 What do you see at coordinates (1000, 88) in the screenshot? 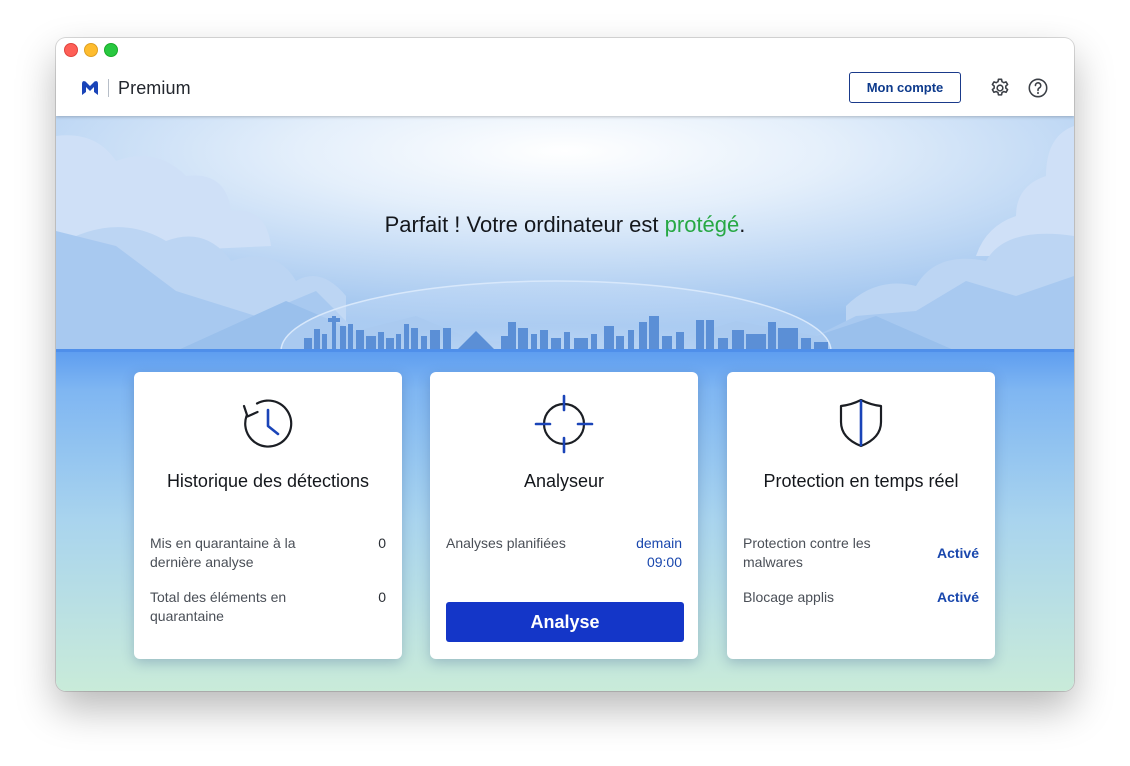
I see `gear-icon` at bounding box center [1000, 88].